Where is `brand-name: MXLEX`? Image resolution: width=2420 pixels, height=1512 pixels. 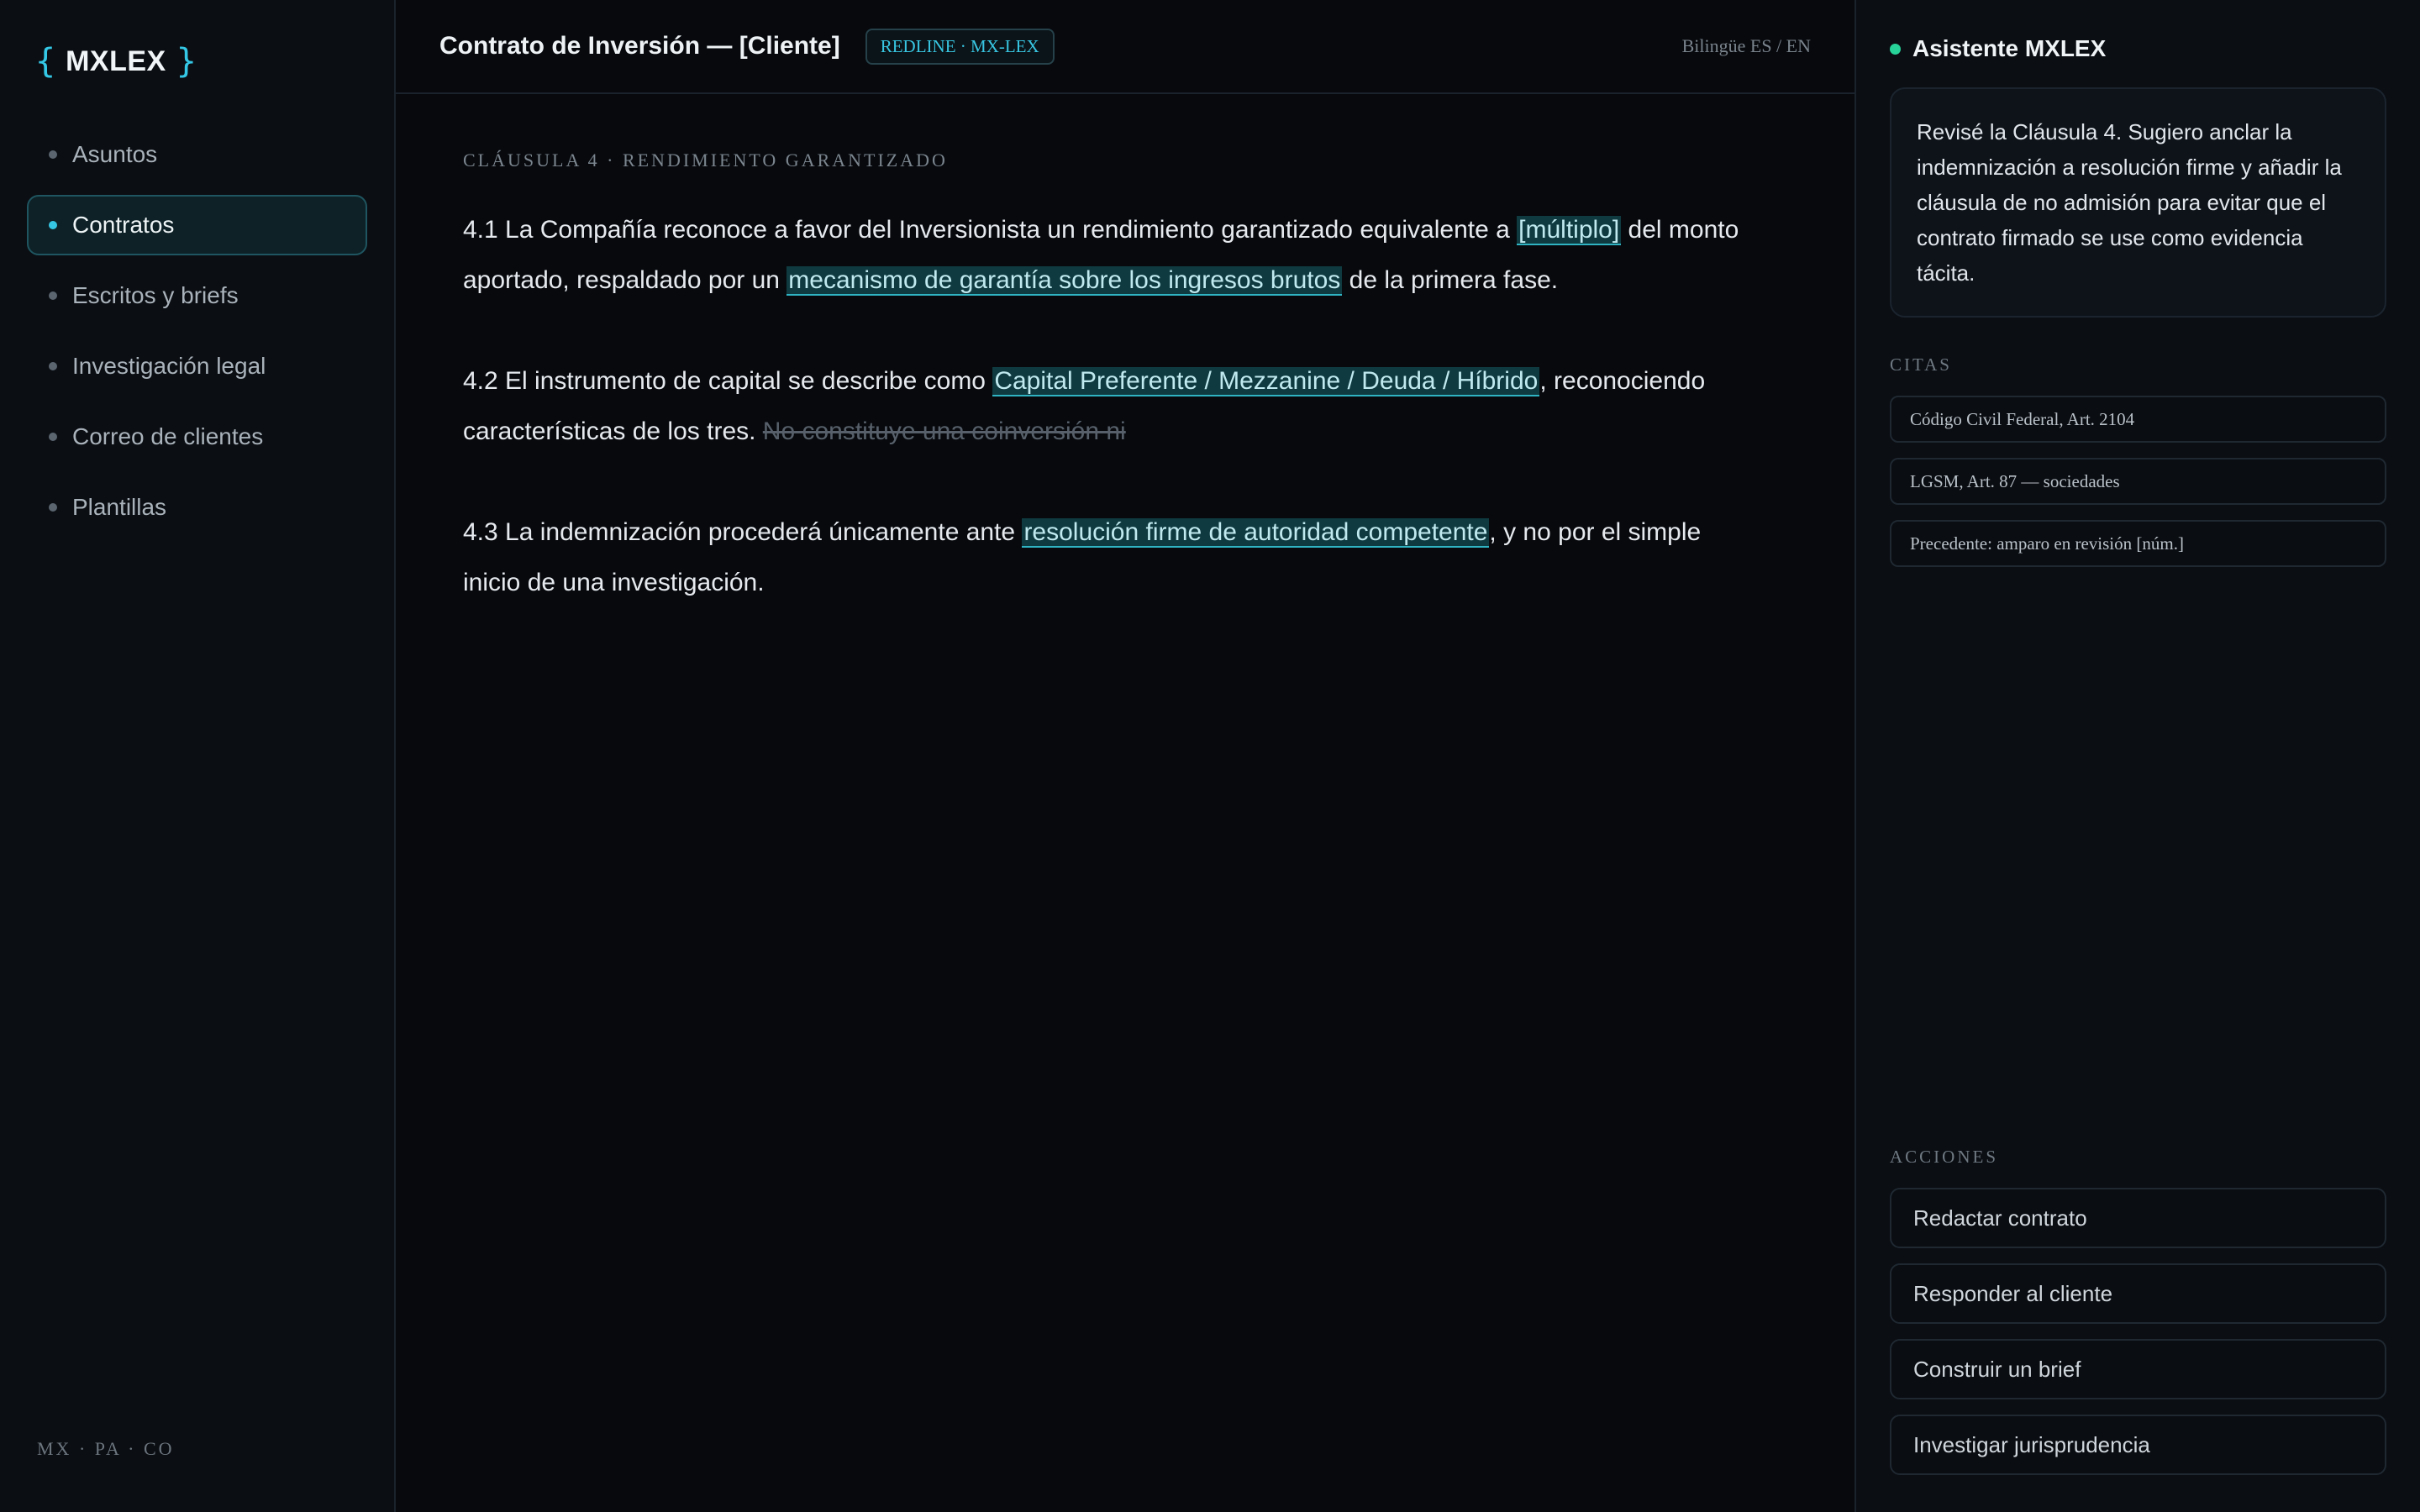 brand-name: MXLEX is located at coordinates (116, 61).